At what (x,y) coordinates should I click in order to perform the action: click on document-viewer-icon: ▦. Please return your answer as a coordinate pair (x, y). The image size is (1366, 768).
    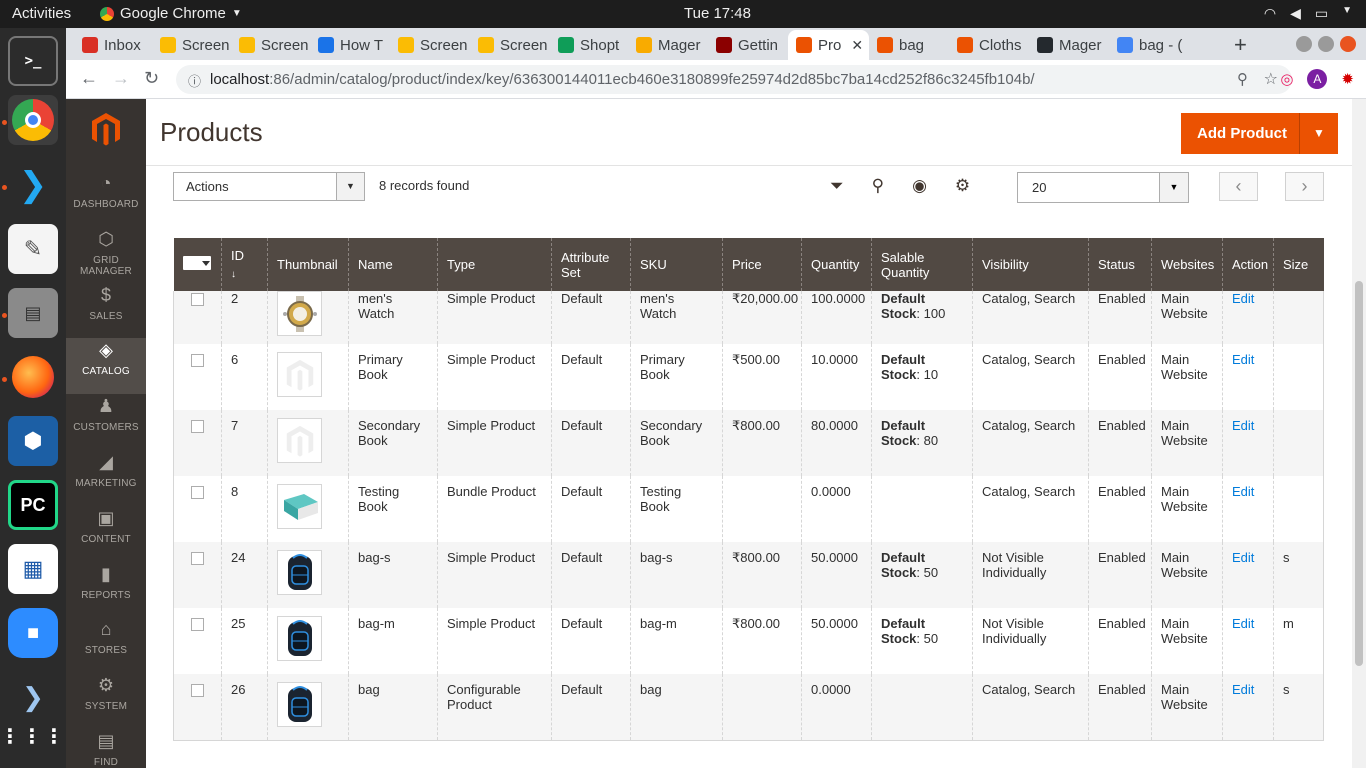
    Looking at the image, I should click on (33, 569).